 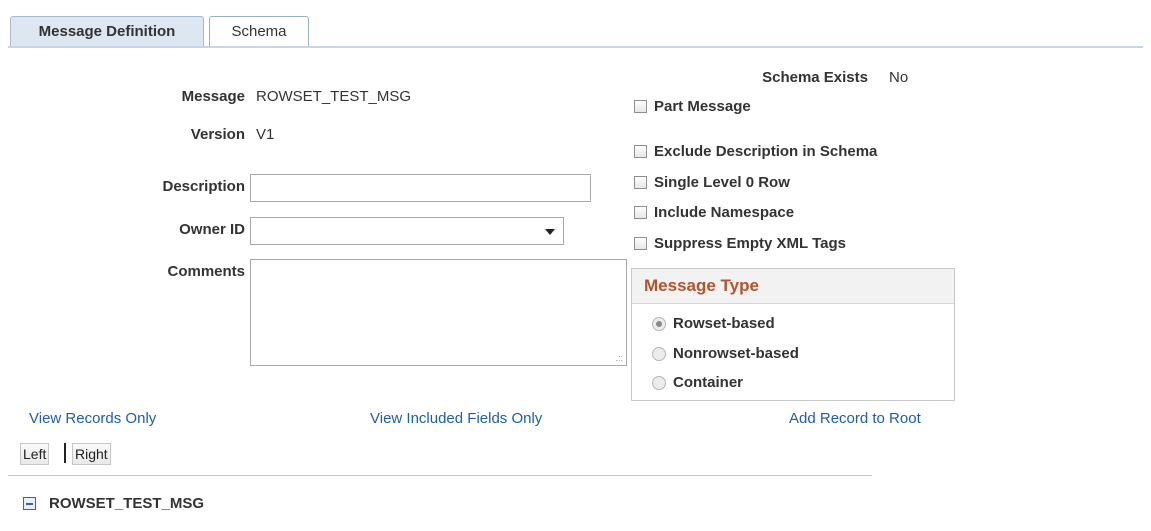 What do you see at coordinates (575, 47) in the screenshot?
I see `tab-bar-divider` at bounding box center [575, 47].